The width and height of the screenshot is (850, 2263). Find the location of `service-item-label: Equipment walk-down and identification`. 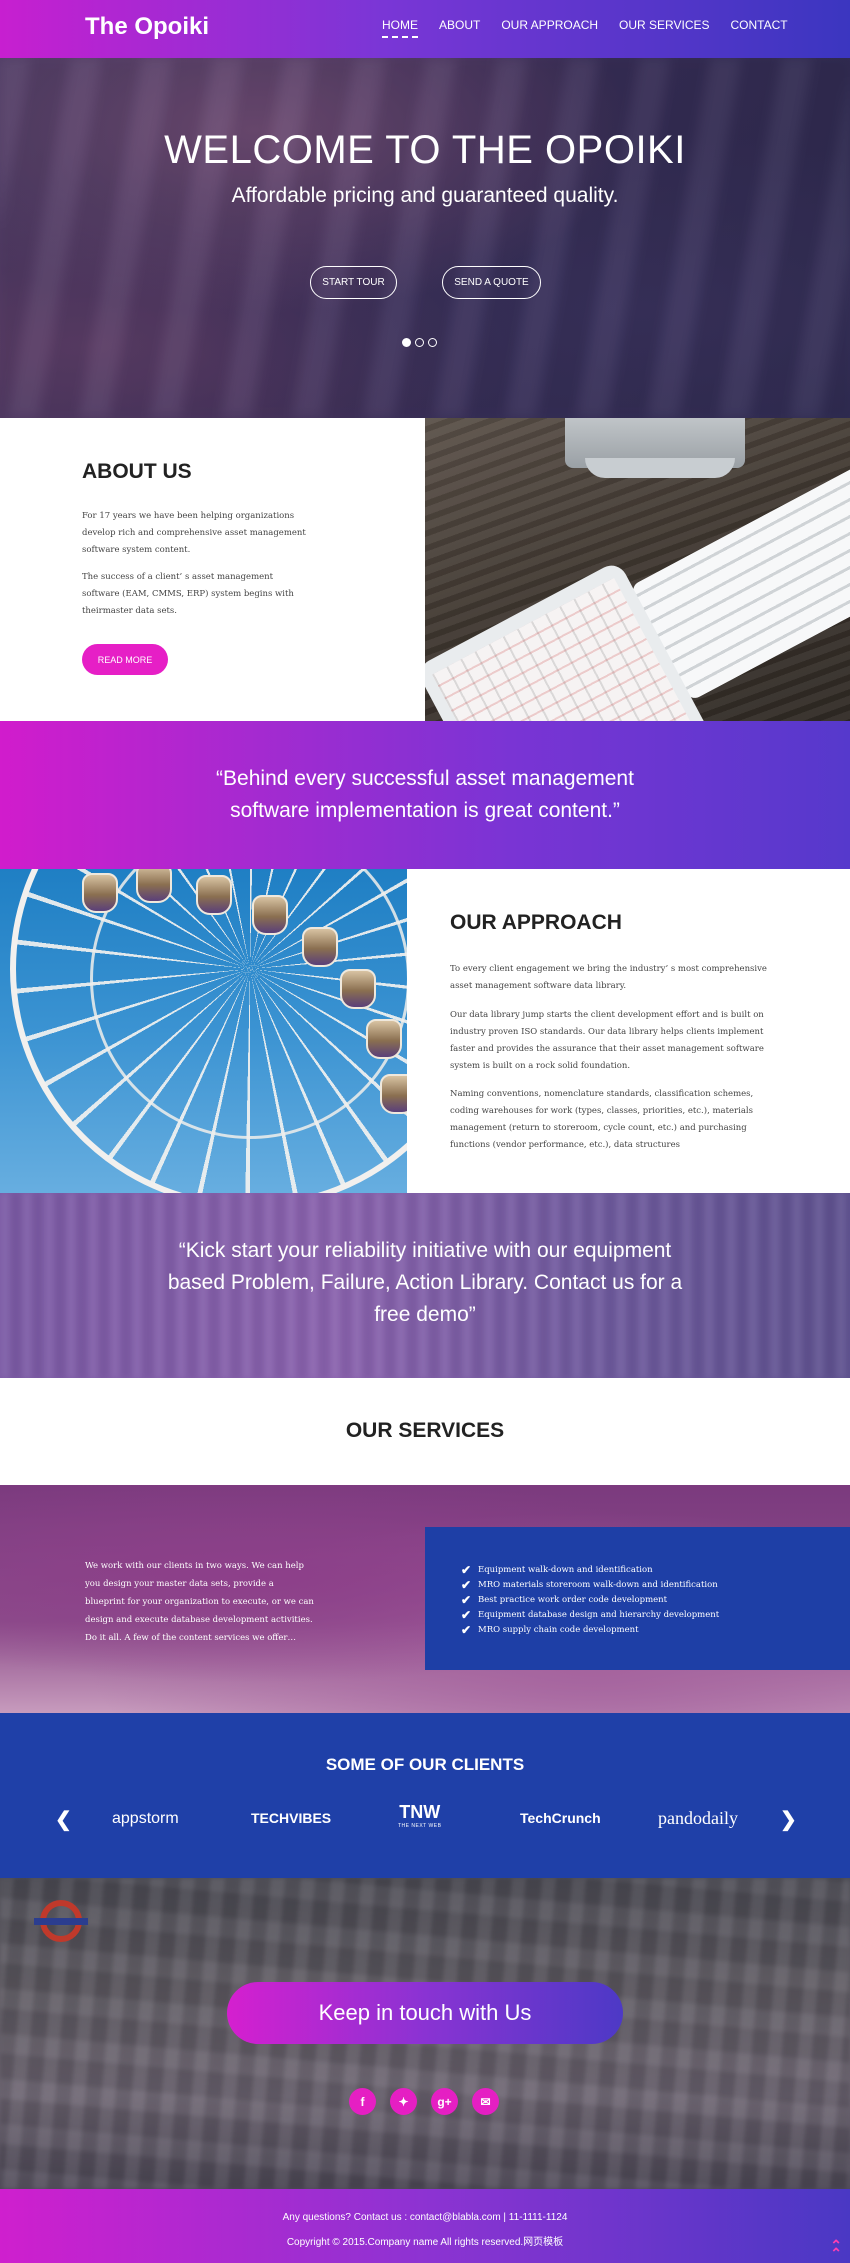

service-item-label: Equipment walk-down and identification is located at coordinates (565, 1570).